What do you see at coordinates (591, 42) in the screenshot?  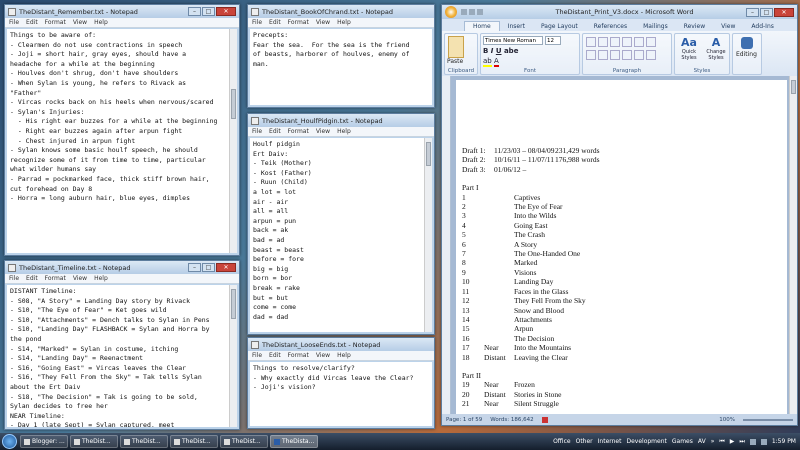 I see `bullets-icon` at bounding box center [591, 42].